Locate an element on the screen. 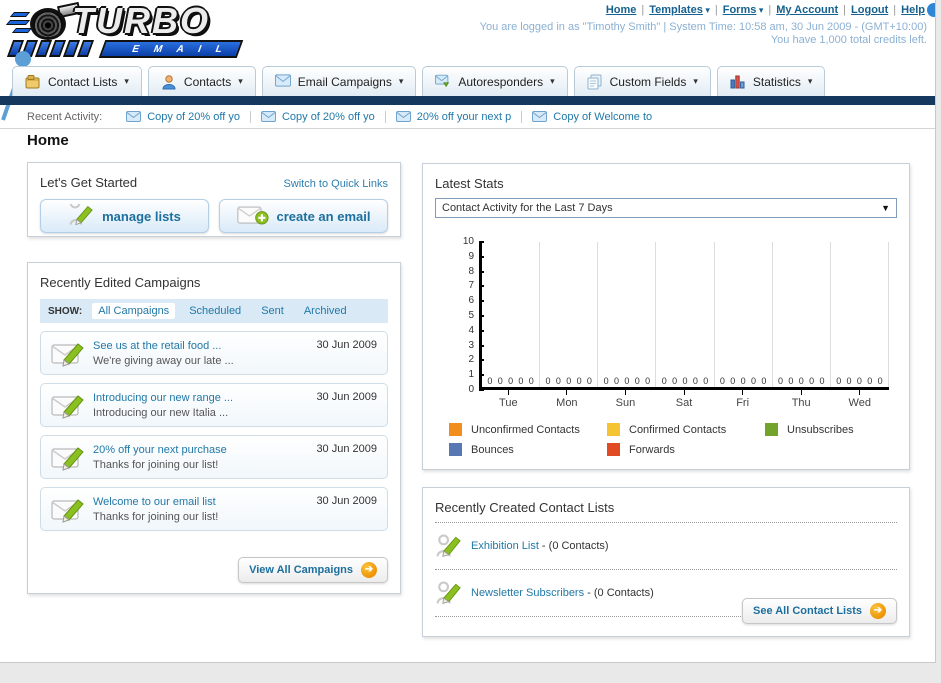 The width and height of the screenshot is (941, 683). see-all-contact-lists-button: See All Contact Lists ➔ is located at coordinates (819, 611).